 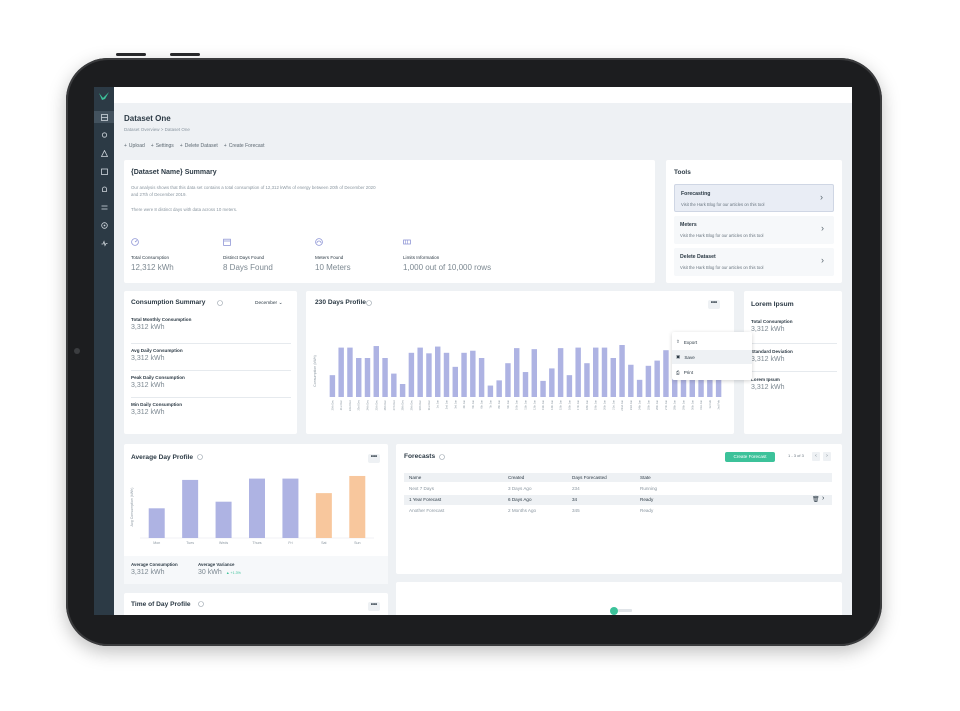 What do you see at coordinates (104, 243) in the screenshot?
I see `activity-icon` at bounding box center [104, 243].